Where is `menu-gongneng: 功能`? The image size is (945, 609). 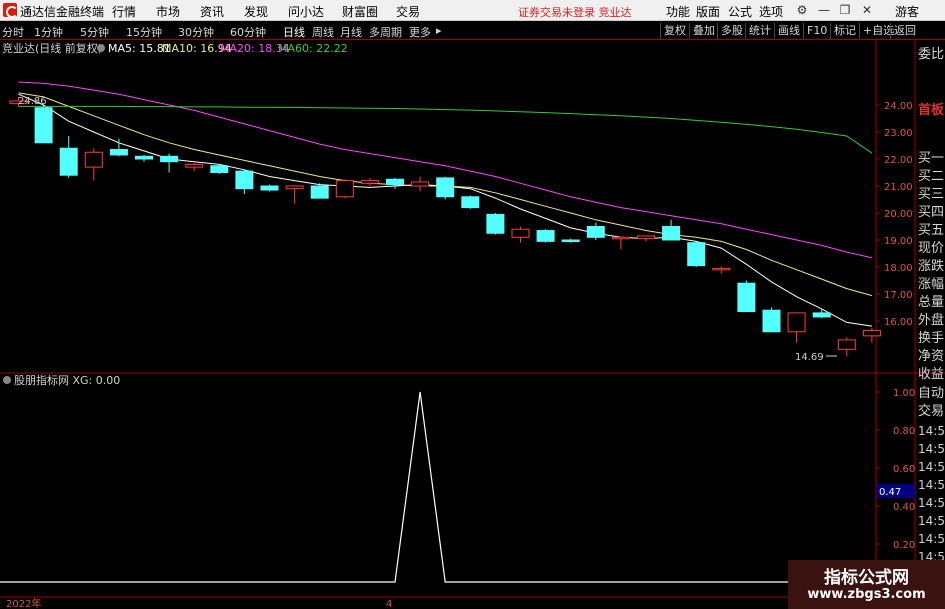
menu-gongneng: 功能 is located at coordinates (678, 11).